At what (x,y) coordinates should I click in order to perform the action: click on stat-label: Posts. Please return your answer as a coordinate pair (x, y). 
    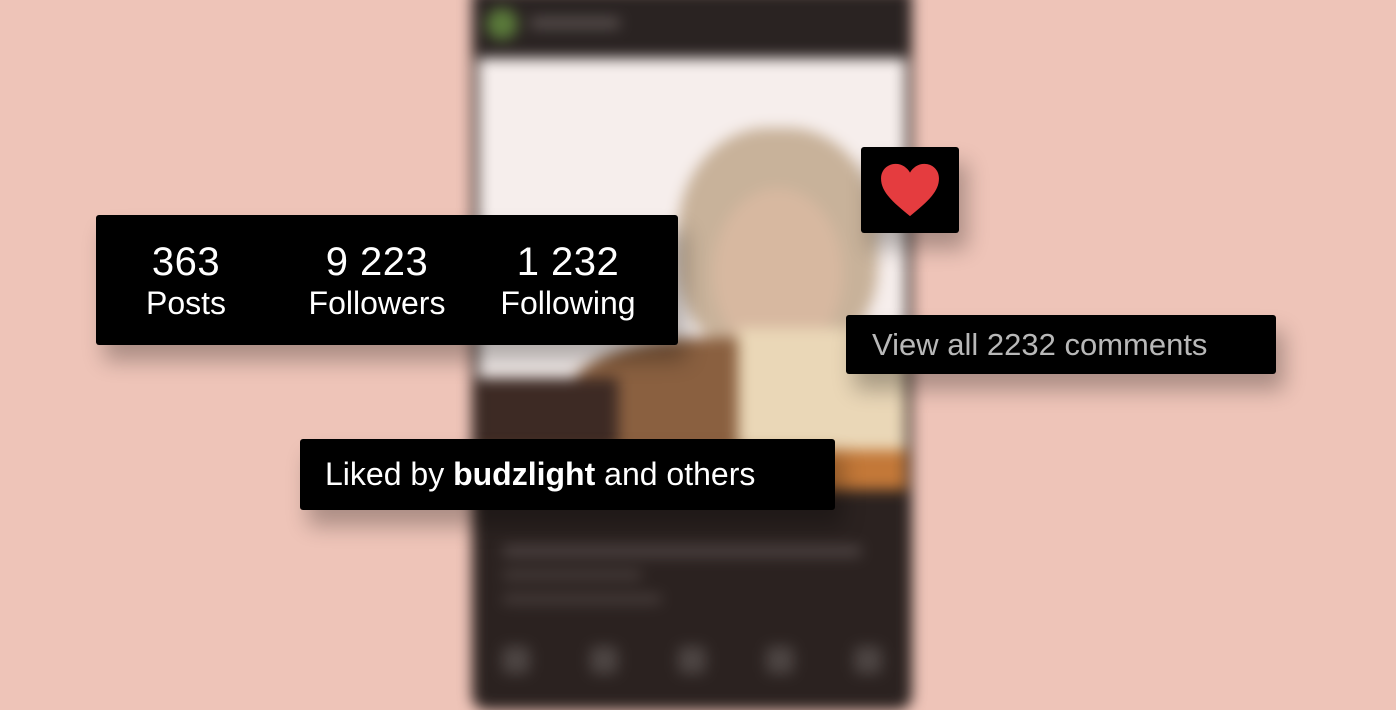
    Looking at the image, I should click on (186, 303).